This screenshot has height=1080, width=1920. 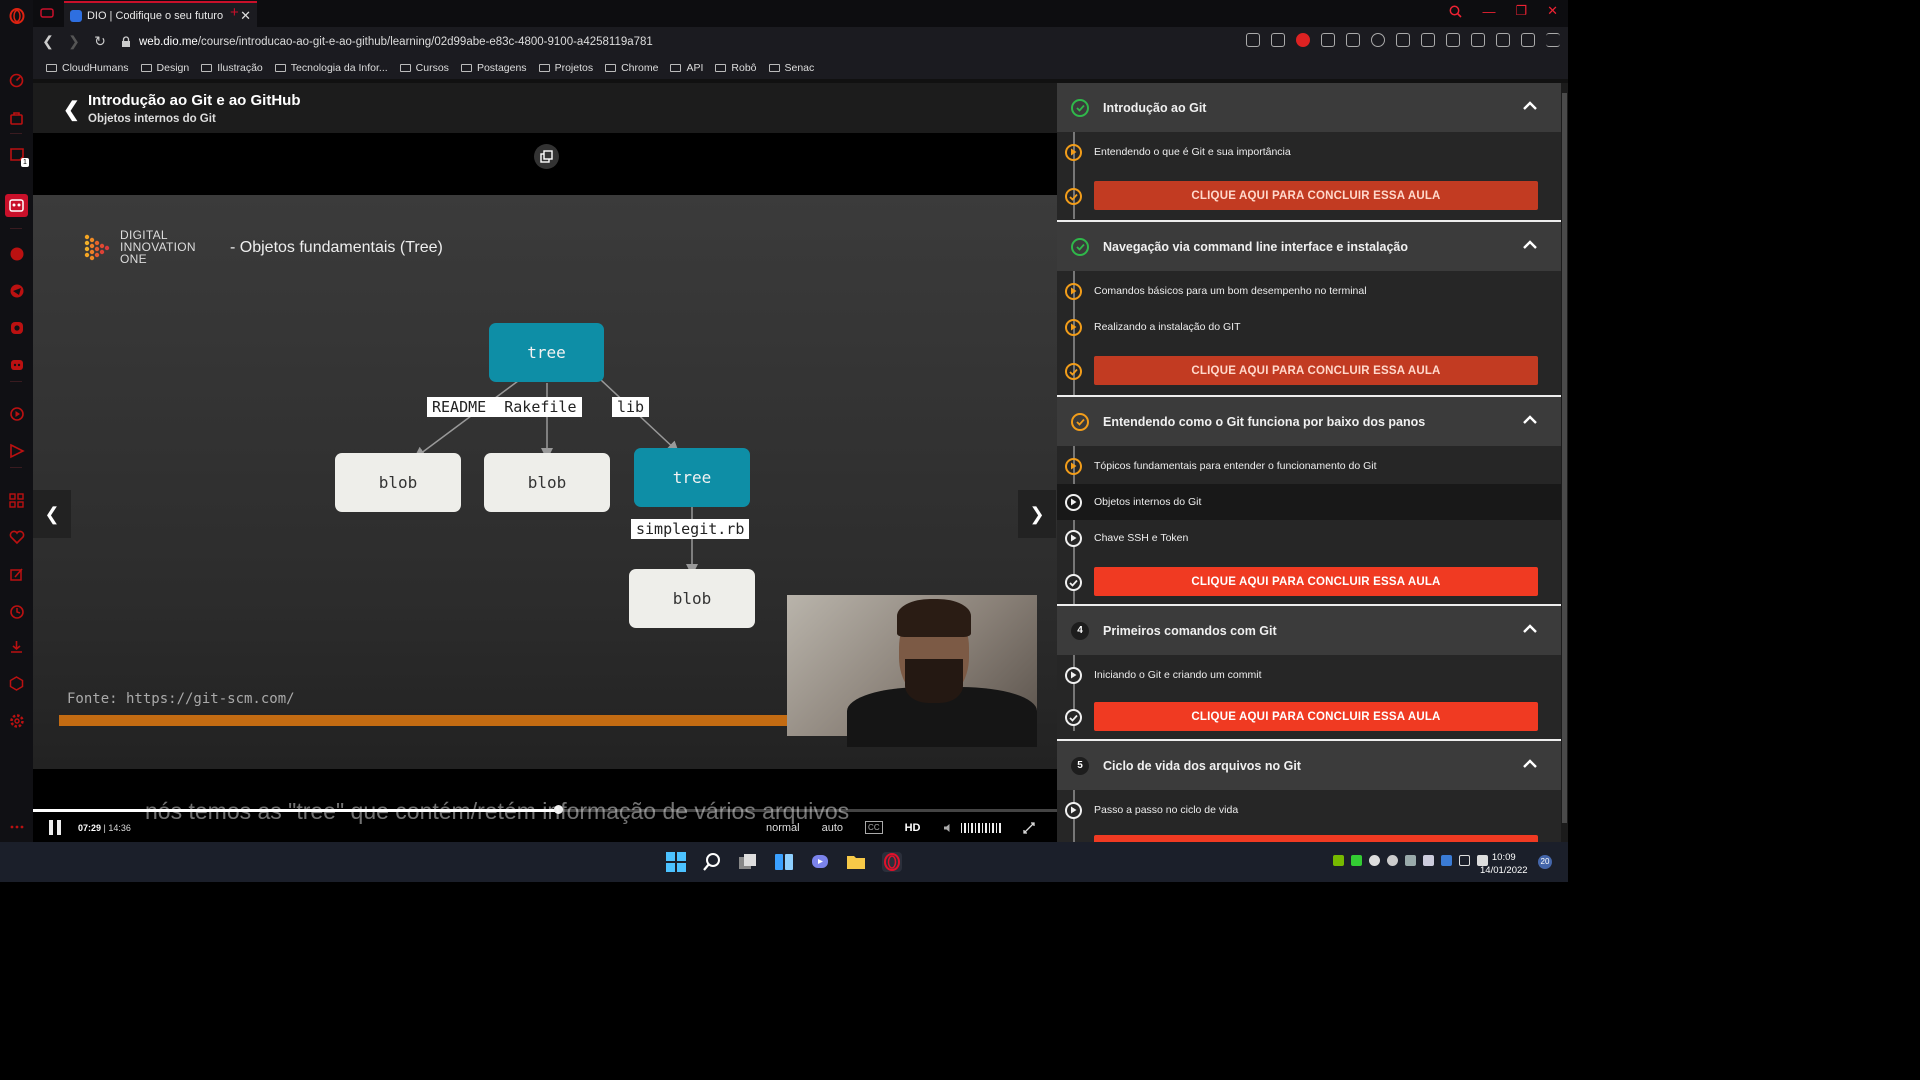 What do you see at coordinates (1374, 860) in the screenshot?
I see `cloud-tray-icon` at bounding box center [1374, 860].